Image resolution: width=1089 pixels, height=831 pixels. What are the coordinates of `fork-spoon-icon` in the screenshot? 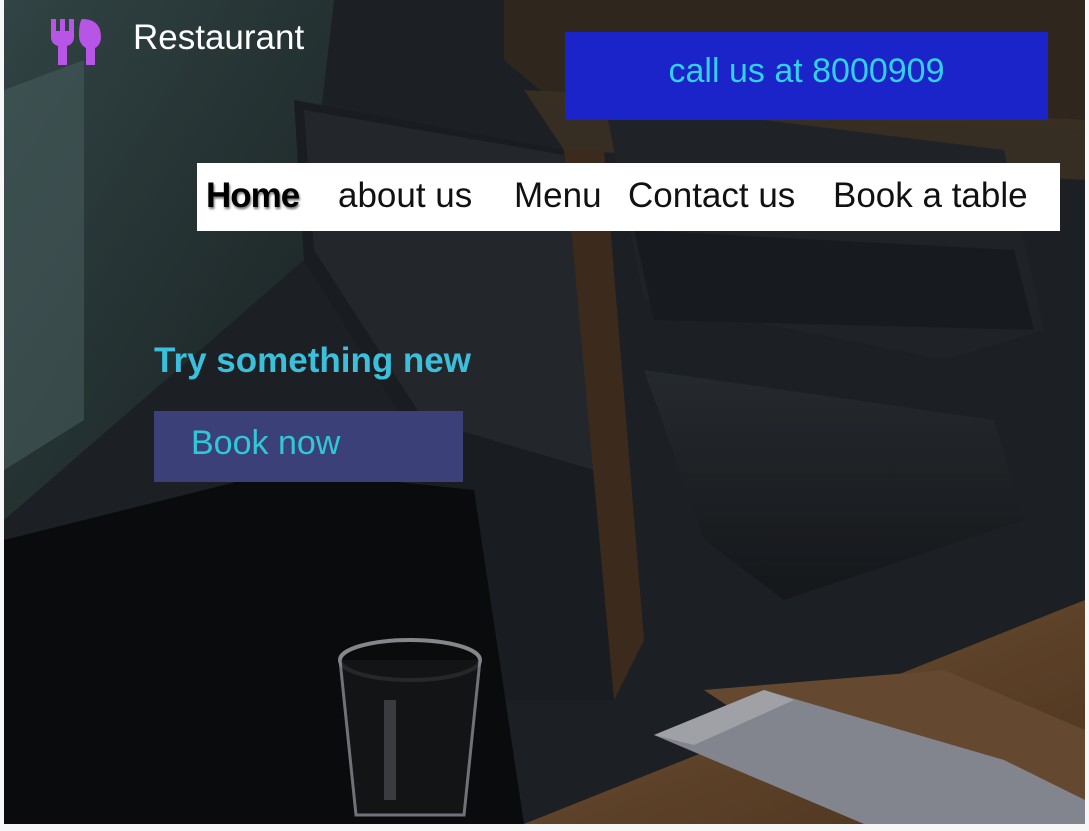 It's located at (76, 42).